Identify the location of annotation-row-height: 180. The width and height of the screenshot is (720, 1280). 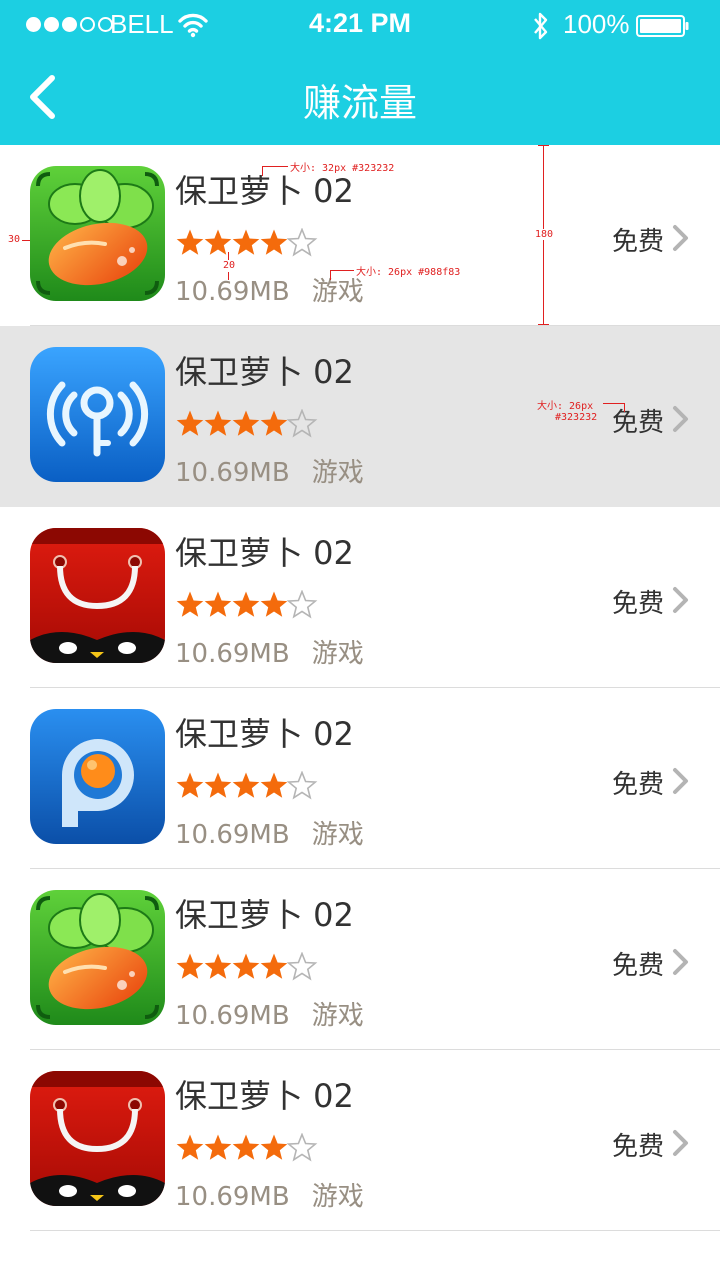
(544, 234).